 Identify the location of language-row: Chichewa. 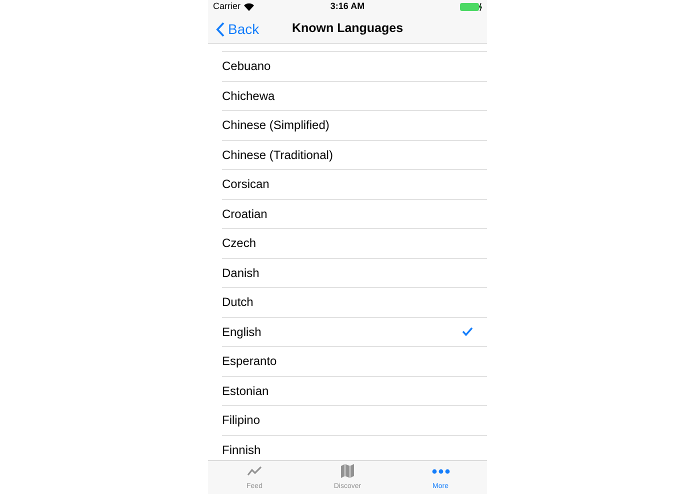
(354, 96).